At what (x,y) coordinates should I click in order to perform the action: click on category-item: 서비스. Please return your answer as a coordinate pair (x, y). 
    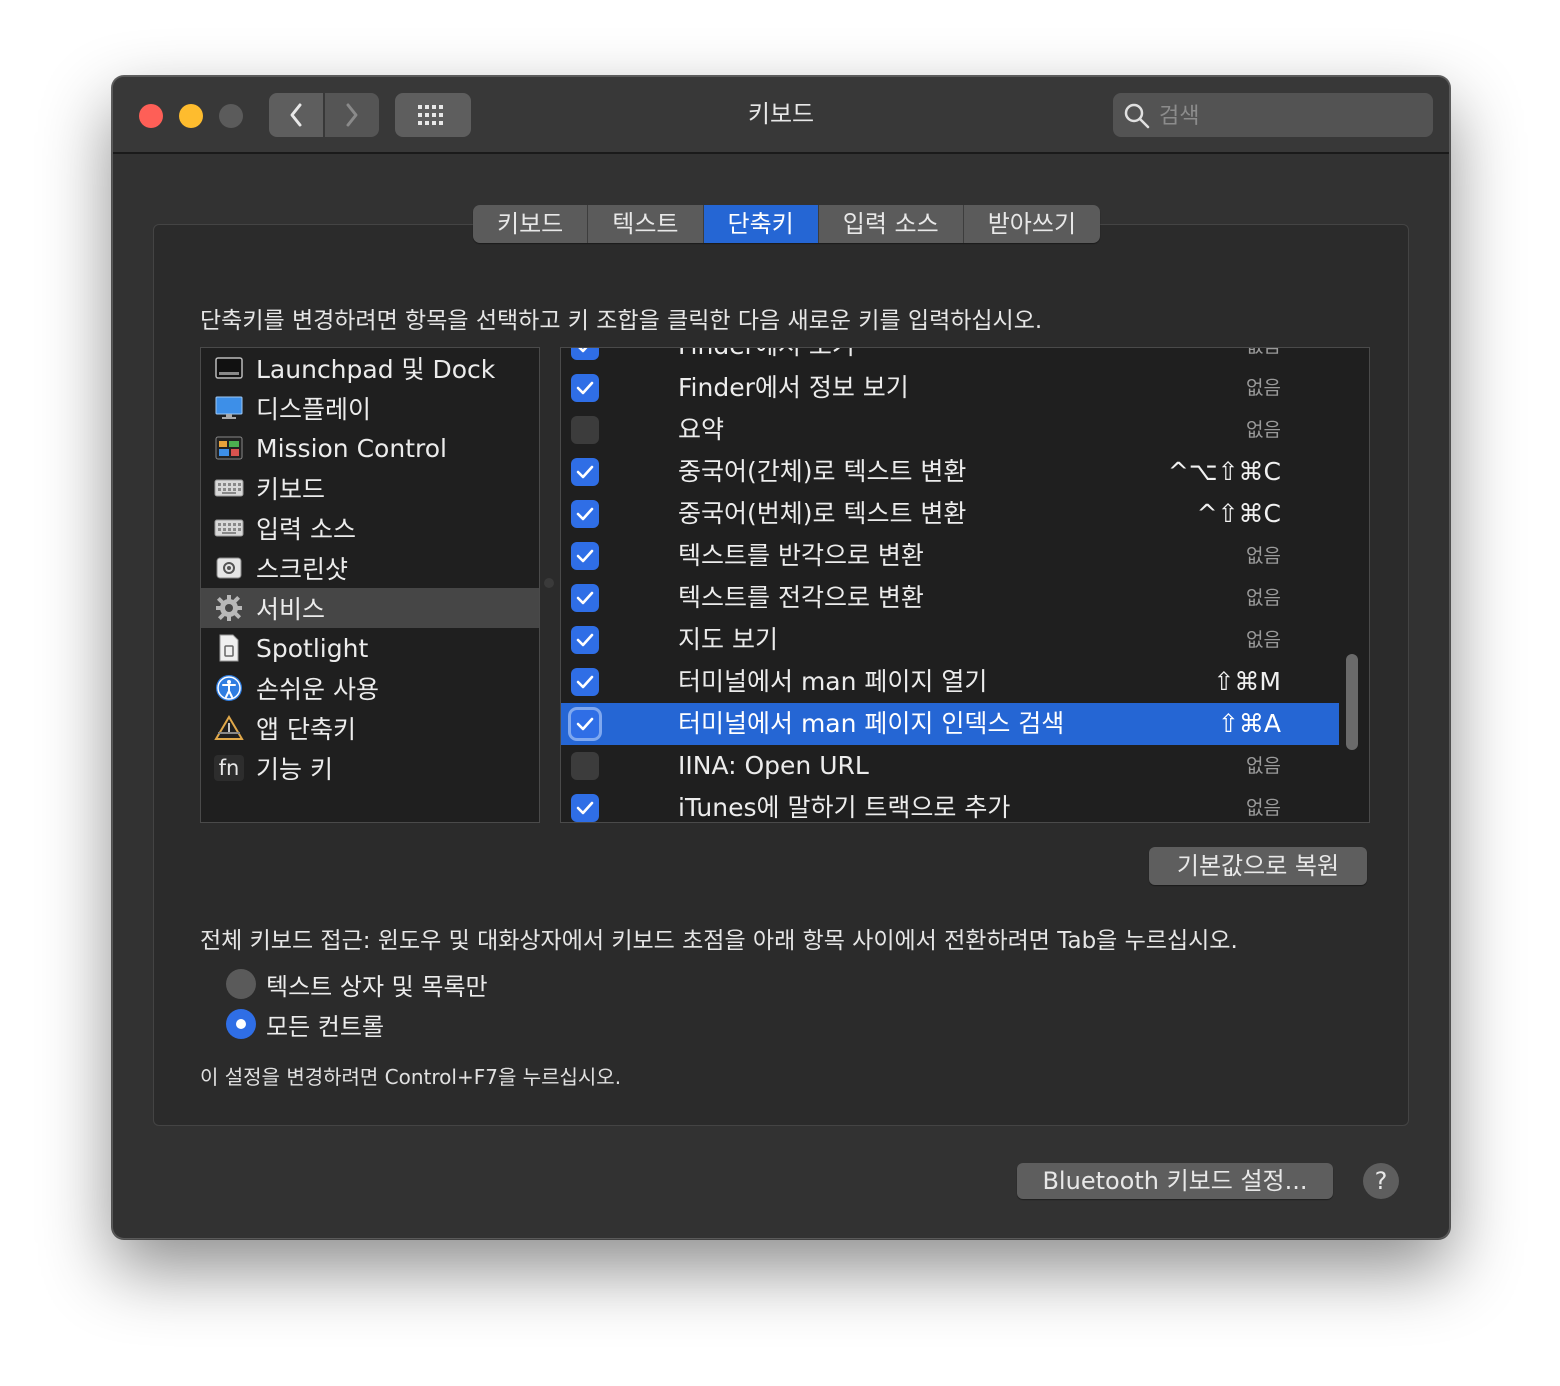
    Looking at the image, I should click on (370, 608).